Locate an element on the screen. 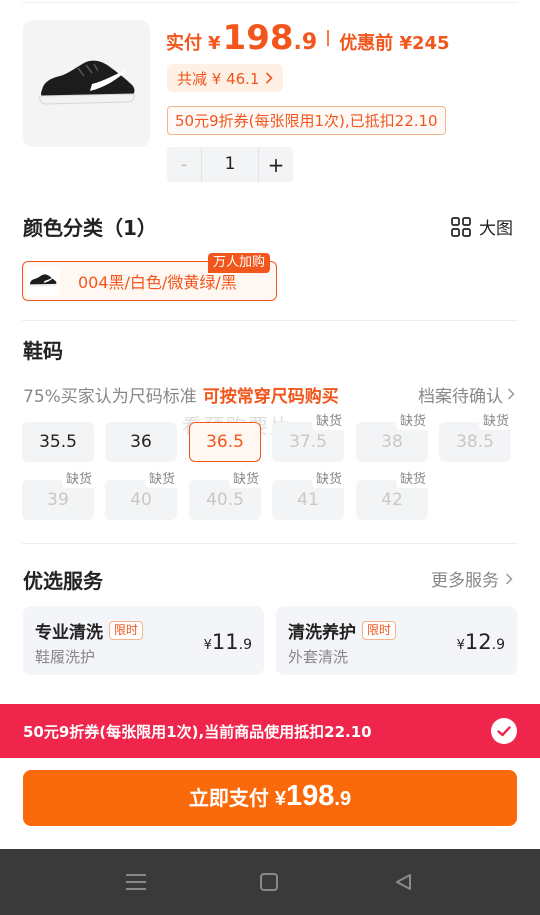  size-section-title: 鞋码 is located at coordinates (43, 351).